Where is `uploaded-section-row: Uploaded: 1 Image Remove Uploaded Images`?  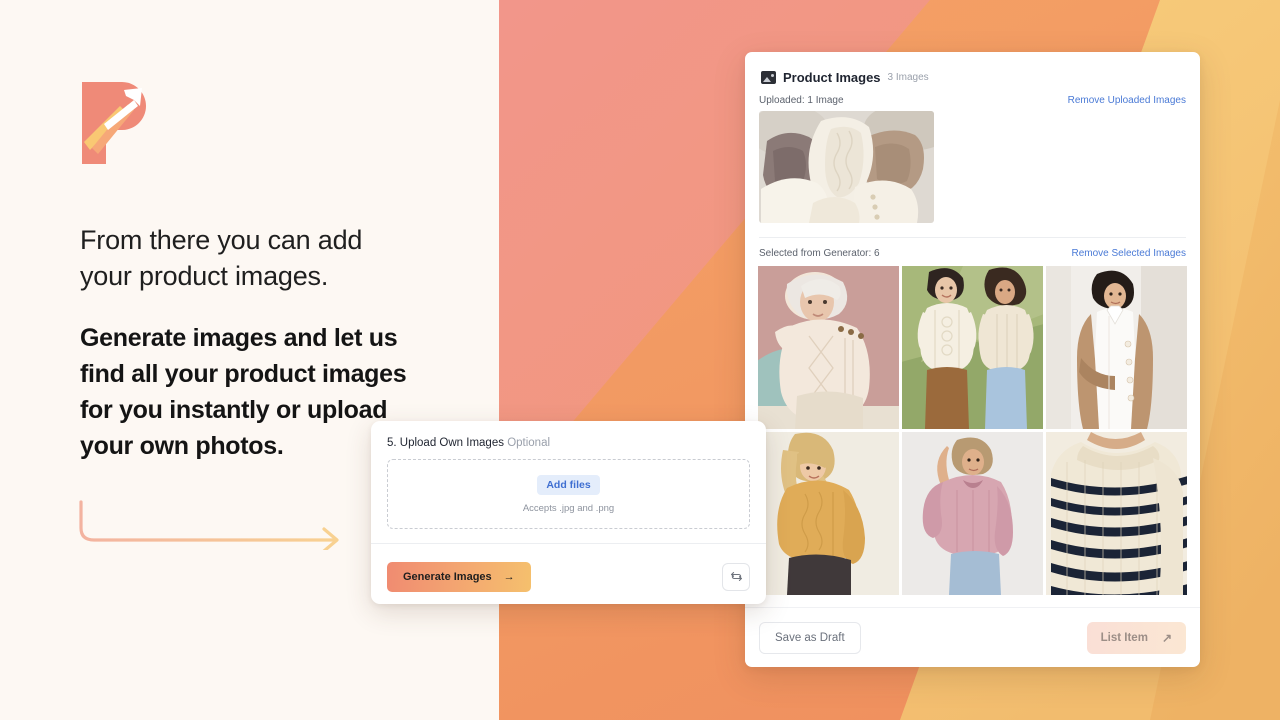
uploaded-section-row: Uploaded: 1 Image Remove Uploaded Images is located at coordinates (972, 98).